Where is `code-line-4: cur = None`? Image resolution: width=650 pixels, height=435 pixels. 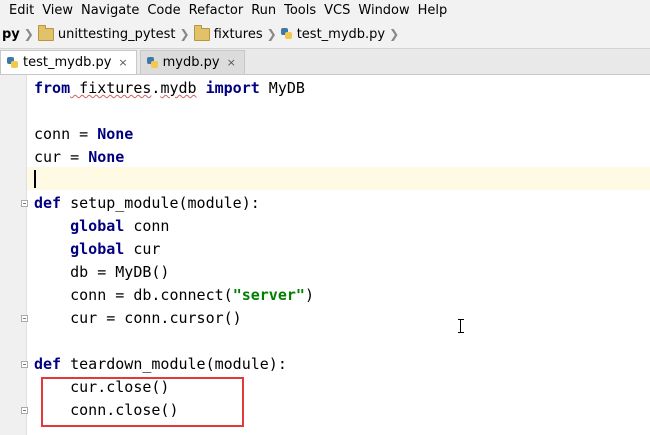
code-line-4: cur = None is located at coordinates (79, 157).